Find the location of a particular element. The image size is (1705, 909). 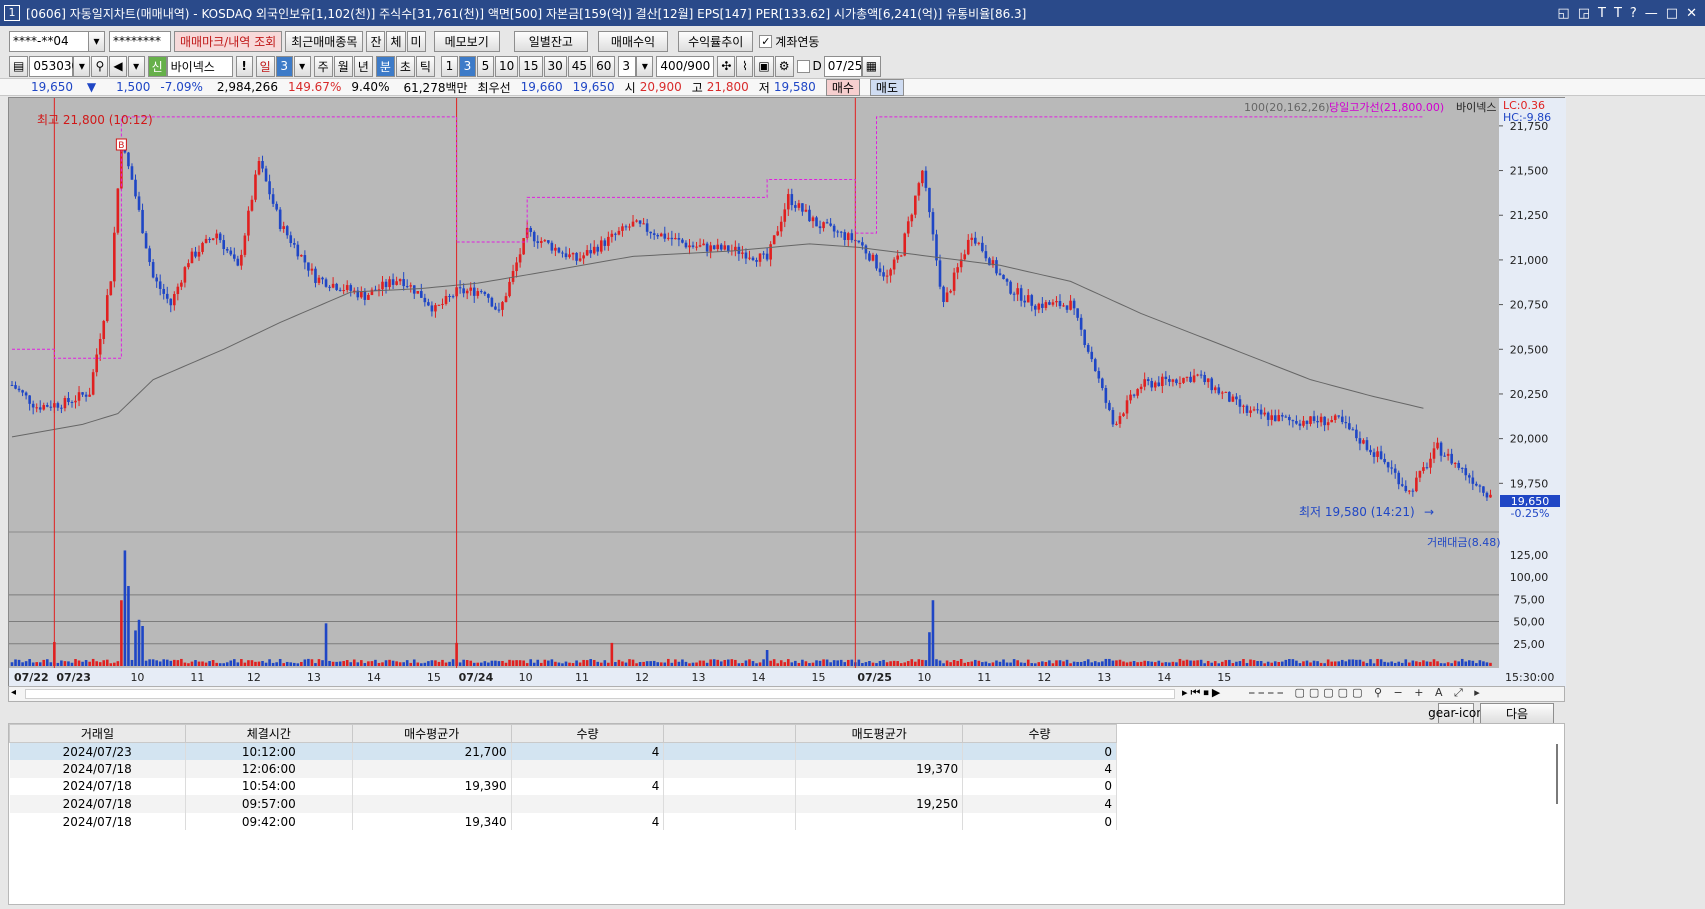

tab-month: 월 is located at coordinates (343, 66).